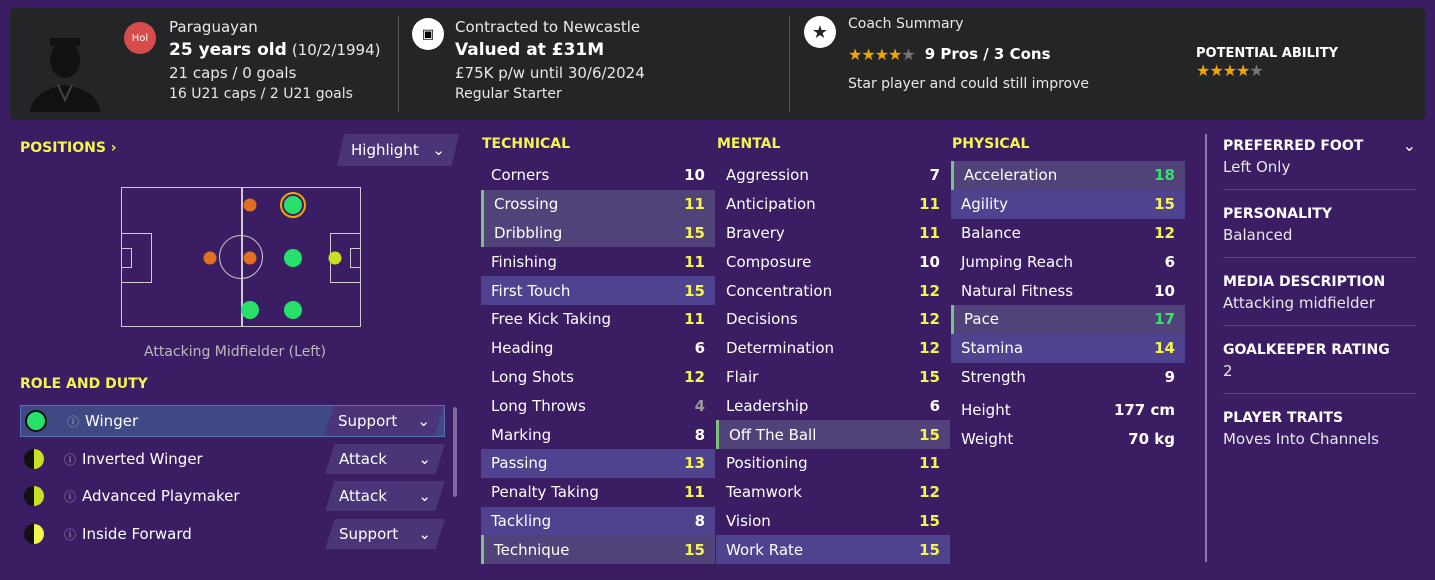  I want to click on coach-rating: ★★★★ ★ 9 Pros / 3 Cons, so click(968, 54).